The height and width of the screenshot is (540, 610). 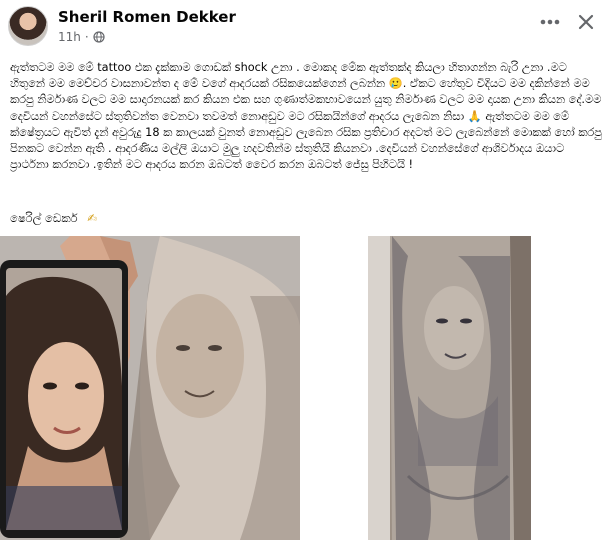 I want to click on signature-text: ෂෙරිල් ඩෙකර්, so click(x=44, y=218).